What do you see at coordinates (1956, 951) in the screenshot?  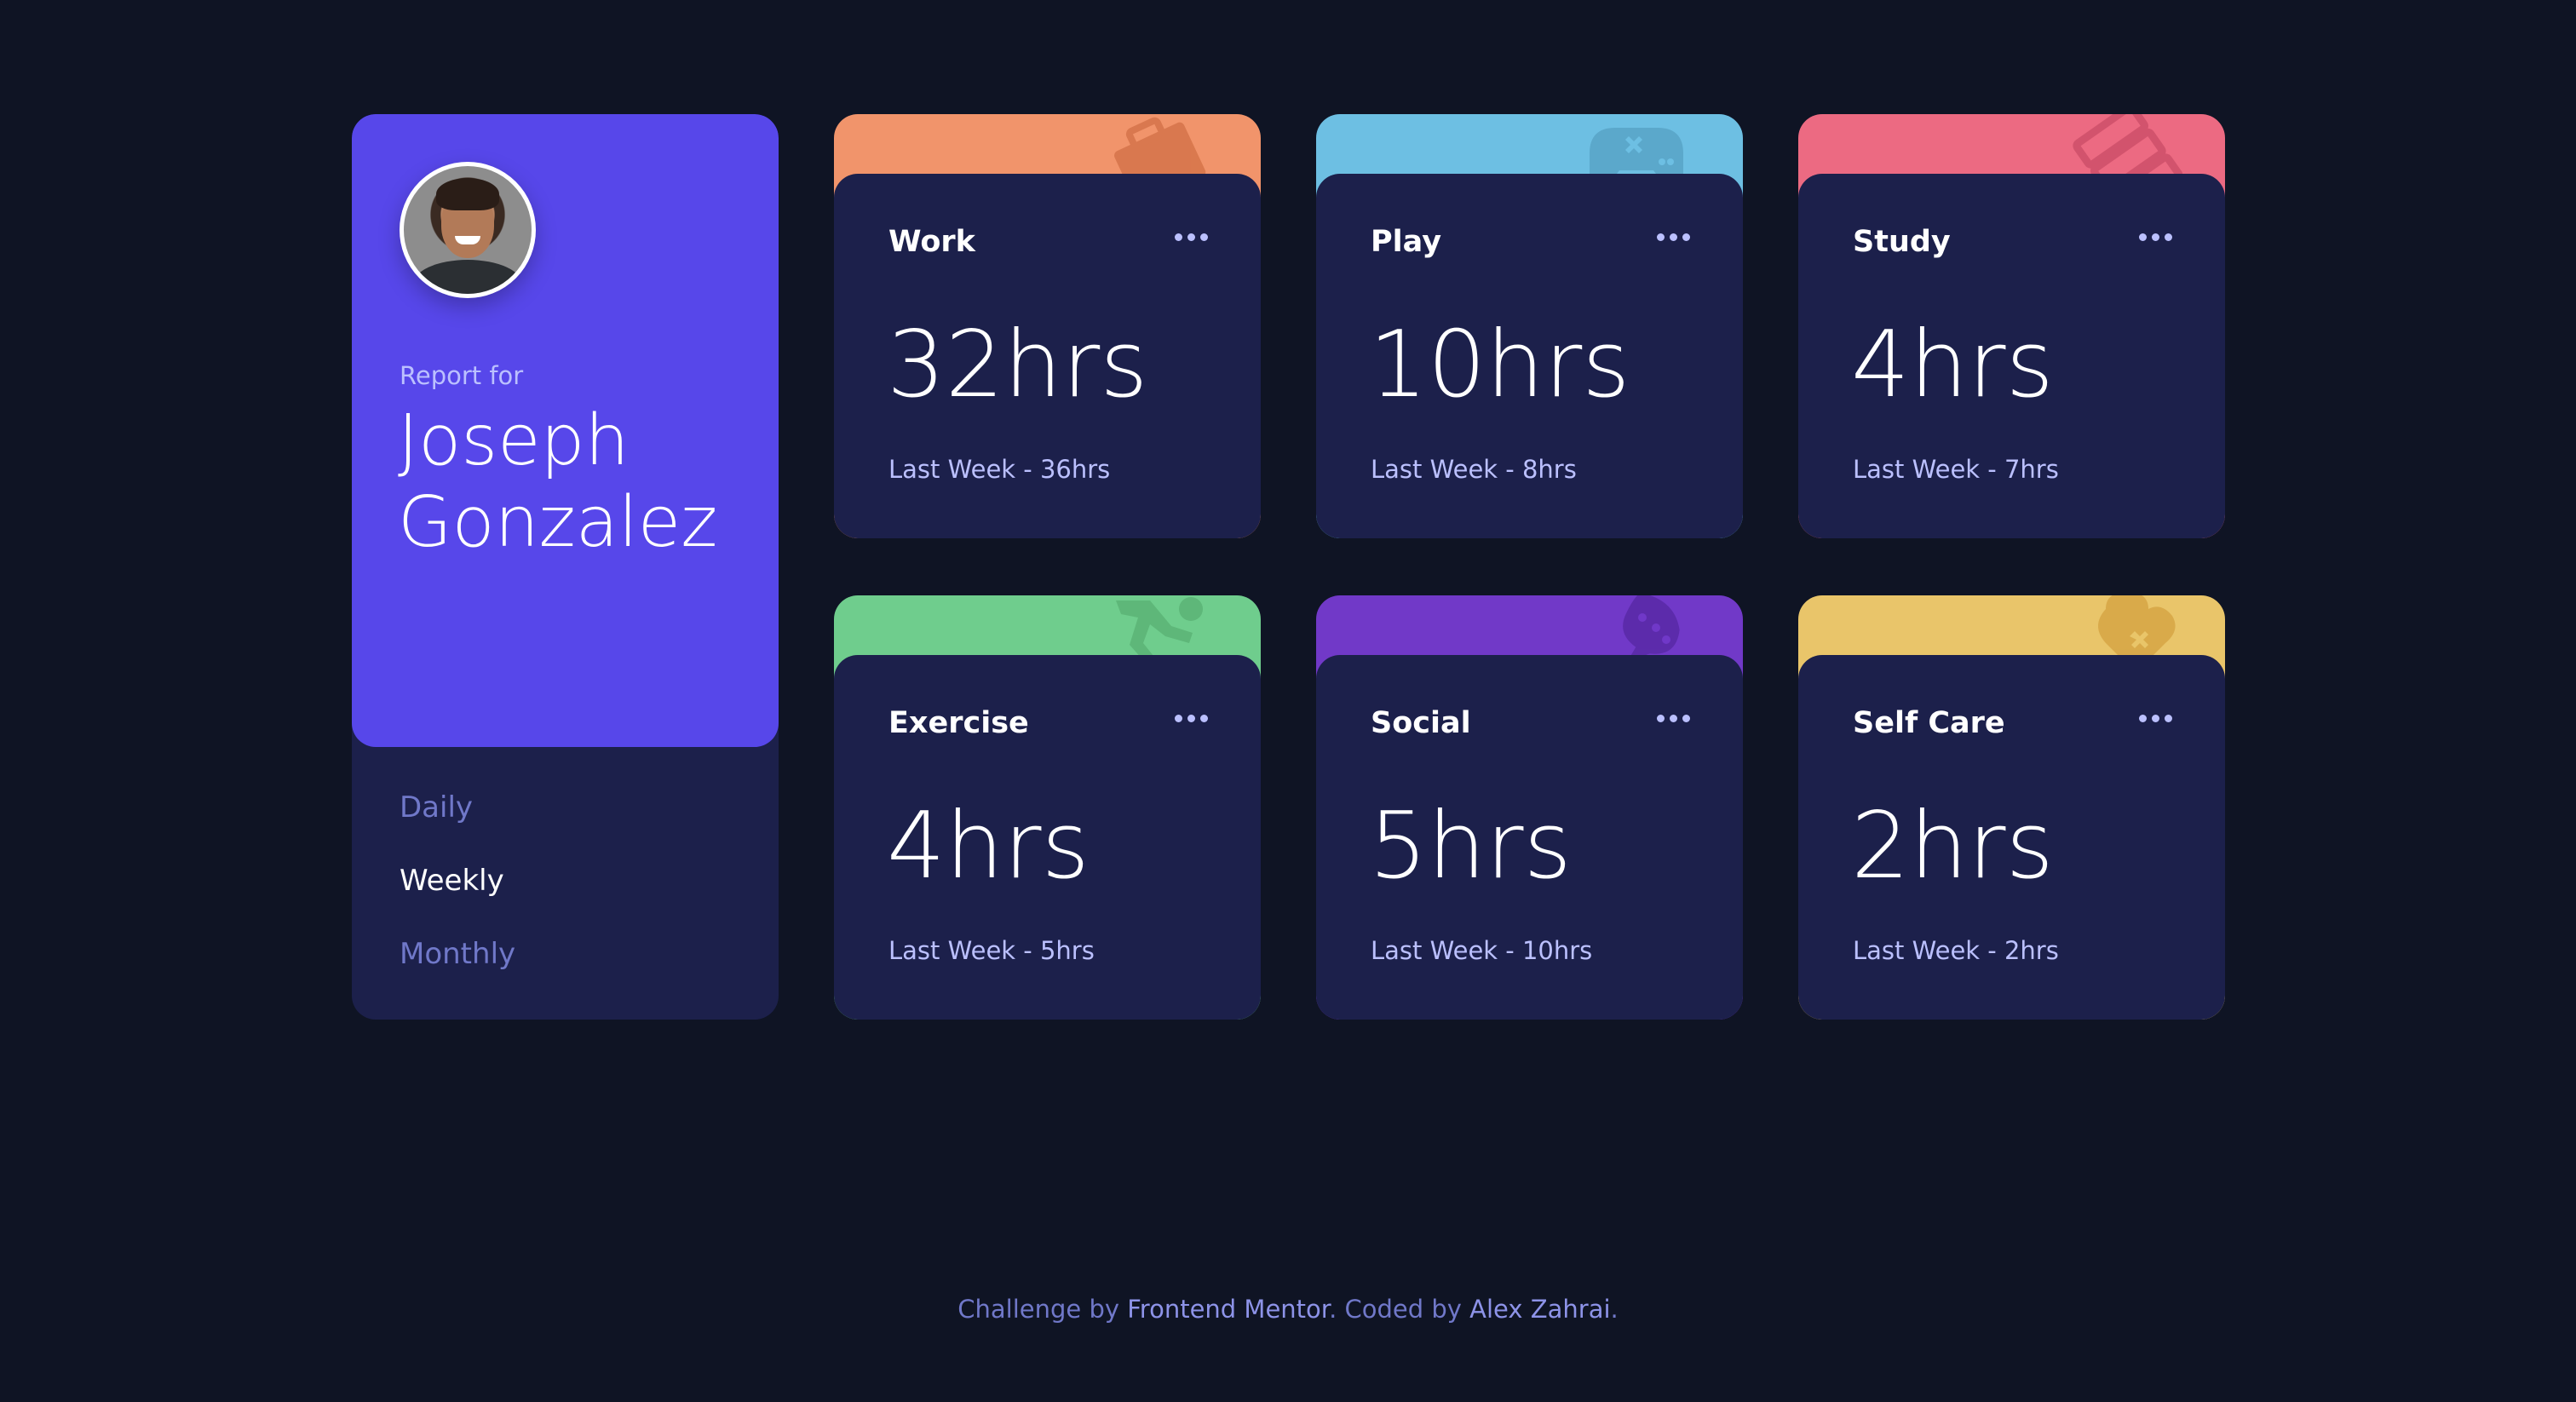 I see `activity-previous-hours: Last Week - 2hrs` at bounding box center [1956, 951].